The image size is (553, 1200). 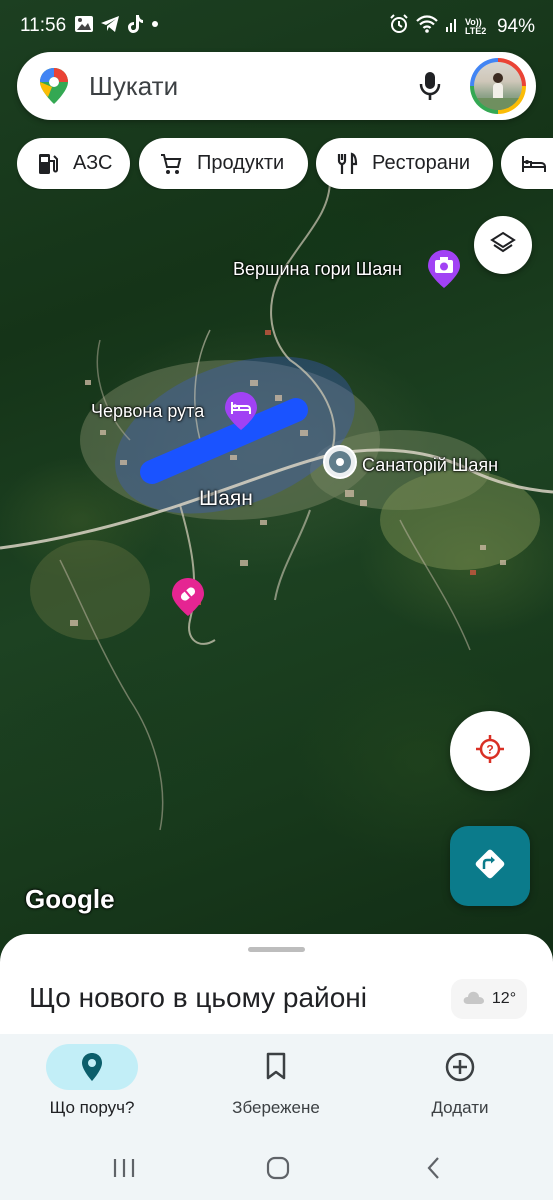 What do you see at coordinates (133, 86) in the screenshot?
I see `search-input: Шукати` at bounding box center [133, 86].